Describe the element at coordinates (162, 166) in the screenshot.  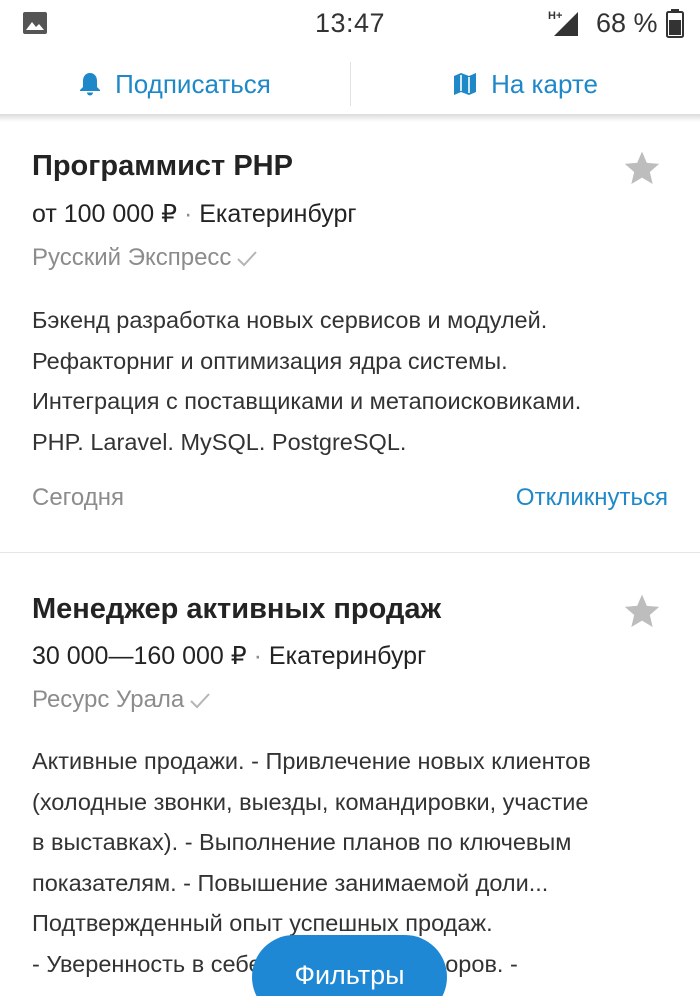
I see `vacancy-title: Программист PHP` at that location.